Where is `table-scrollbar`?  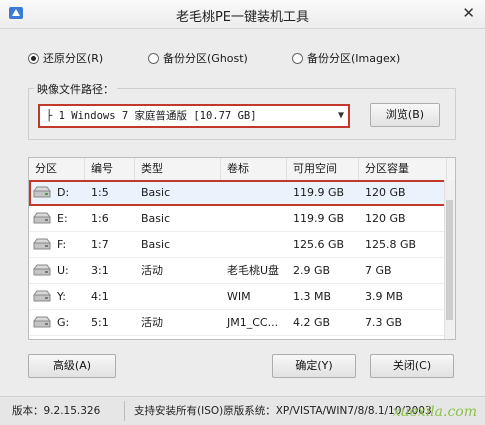
table-scrollbar is located at coordinates (449, 259).